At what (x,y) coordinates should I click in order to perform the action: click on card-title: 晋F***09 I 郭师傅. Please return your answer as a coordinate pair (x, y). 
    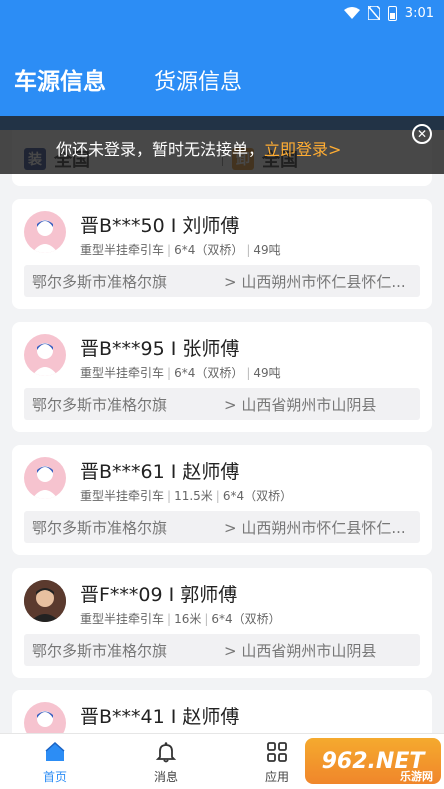
    Looking at the image, I should click on (159, 595).